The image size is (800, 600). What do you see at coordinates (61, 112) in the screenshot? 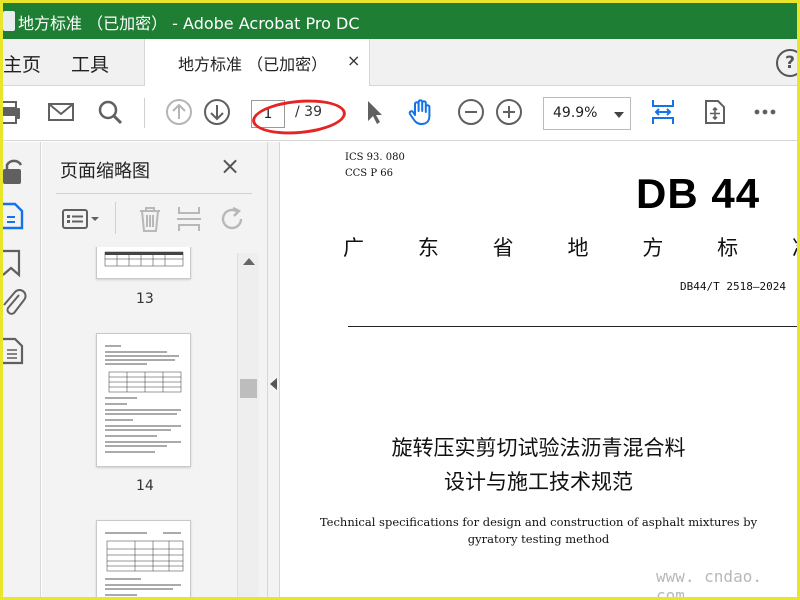
I see `mail-icon` at bounding box center [61, 112].